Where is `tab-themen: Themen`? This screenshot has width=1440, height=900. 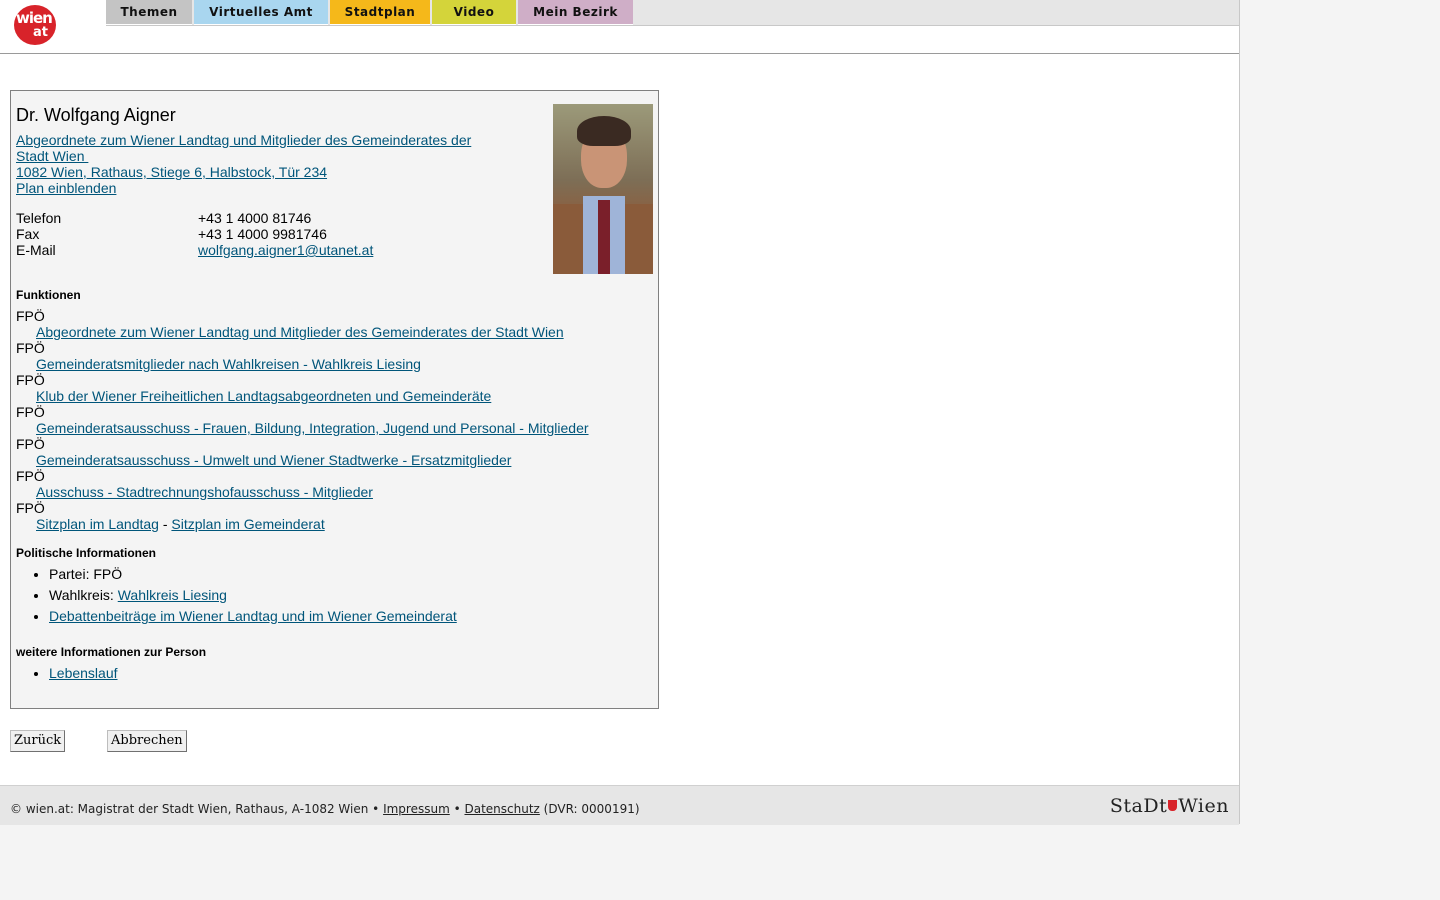 tab-themen: Themen is located at coordinates (149, 12).